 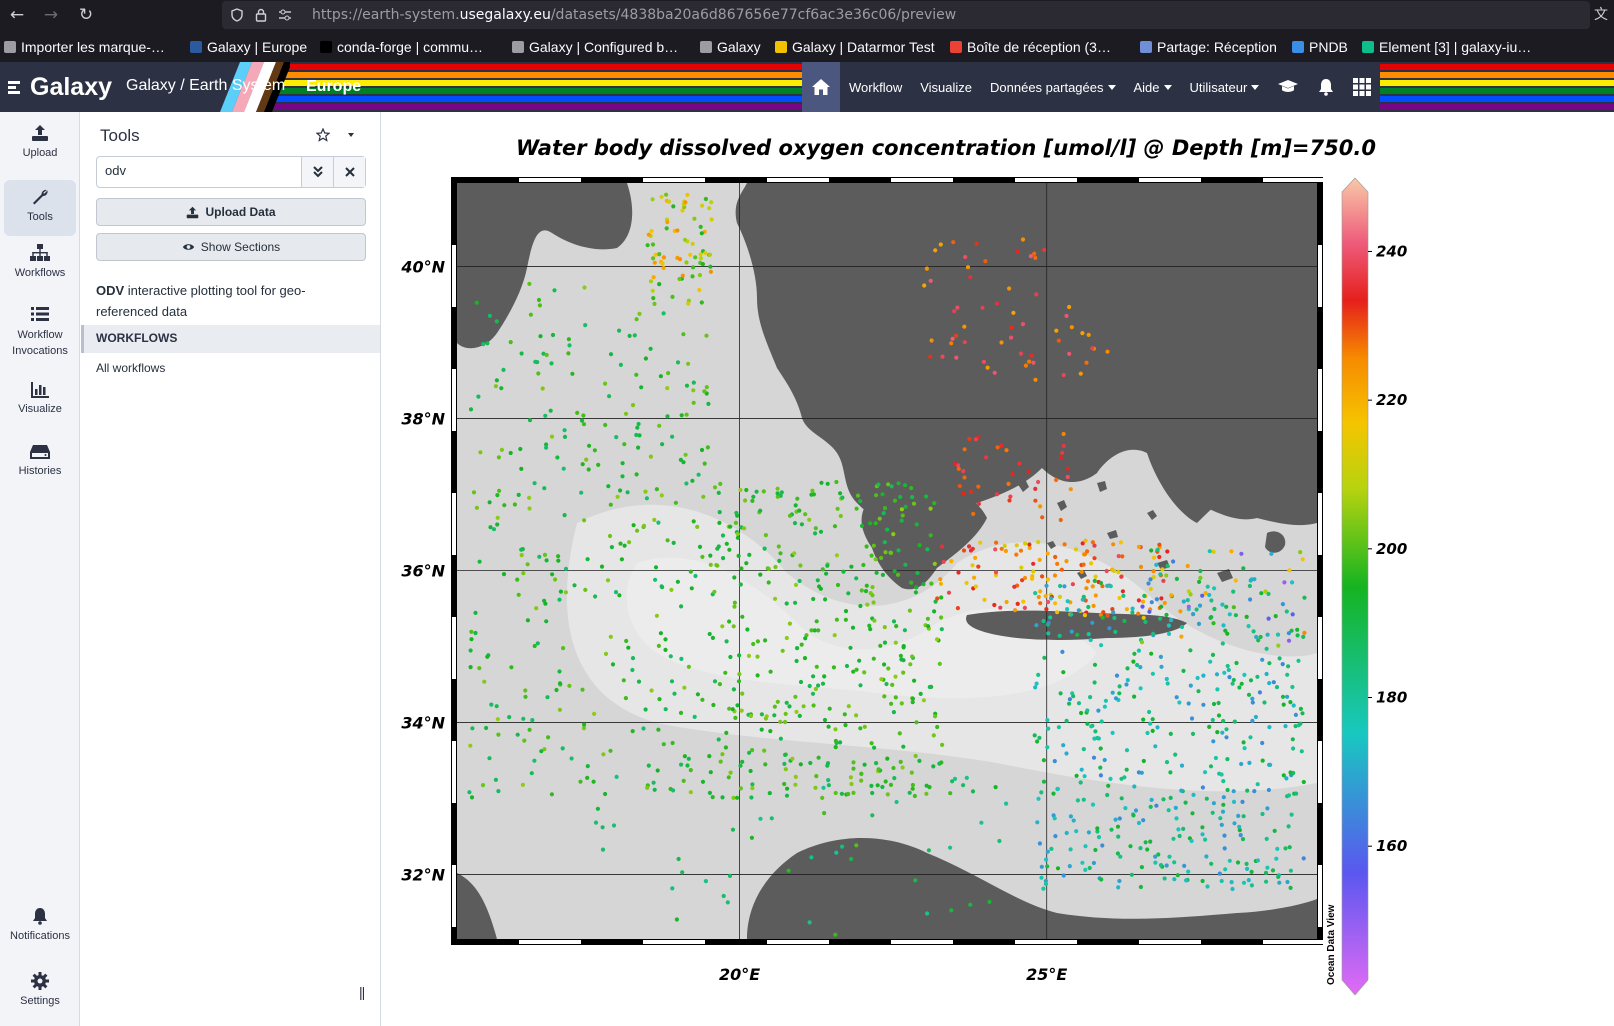 What do you see at coordinates (248, 47) in the screenshot?
I see `bookmark-item: Galaxy | Europe` at bounding box center [248, 47].